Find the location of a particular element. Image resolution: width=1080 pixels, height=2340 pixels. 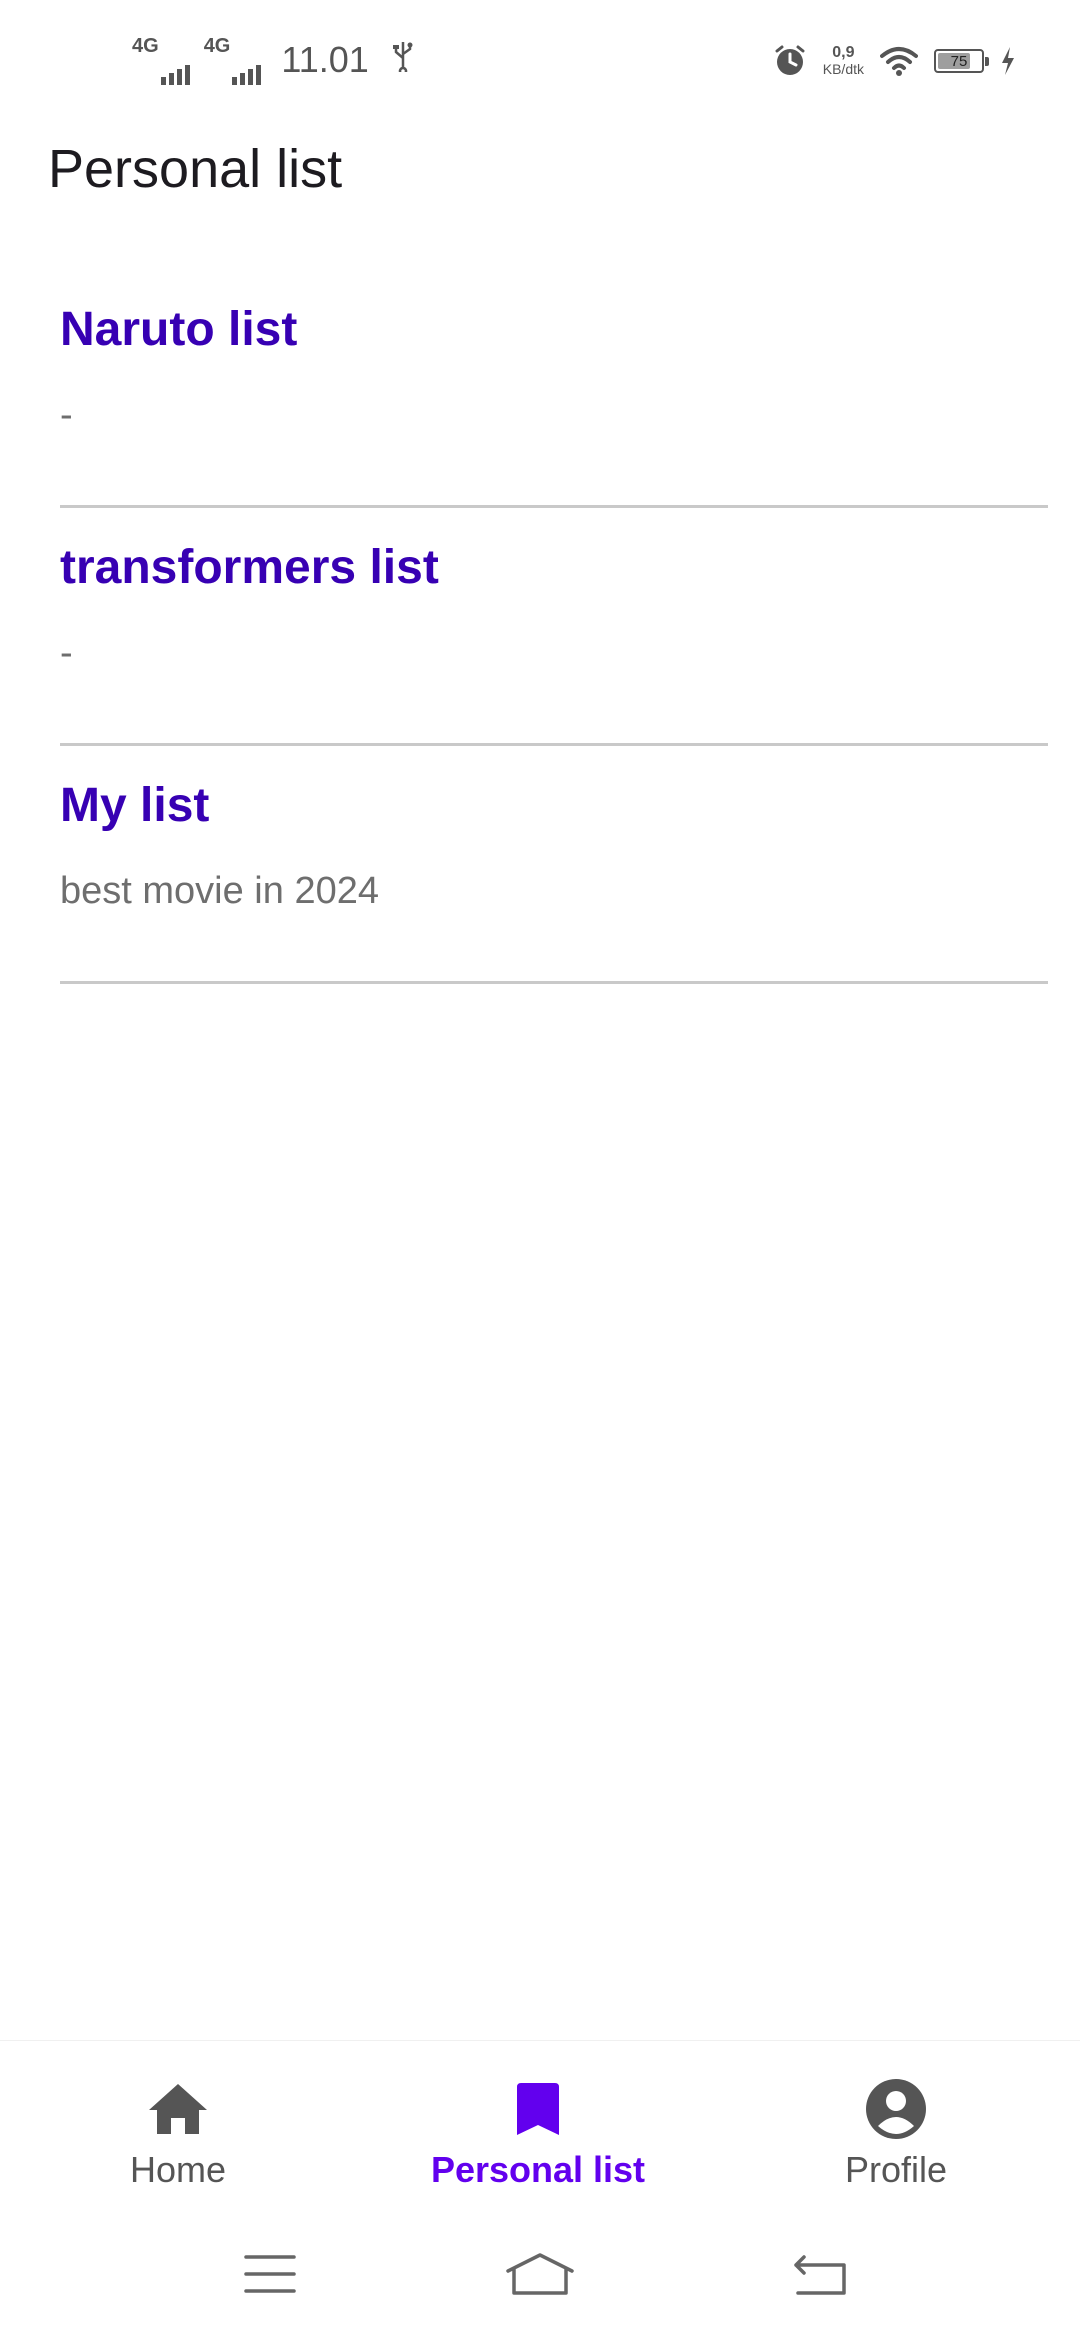

battery-level: 75 is located at coordinates (959, 61).